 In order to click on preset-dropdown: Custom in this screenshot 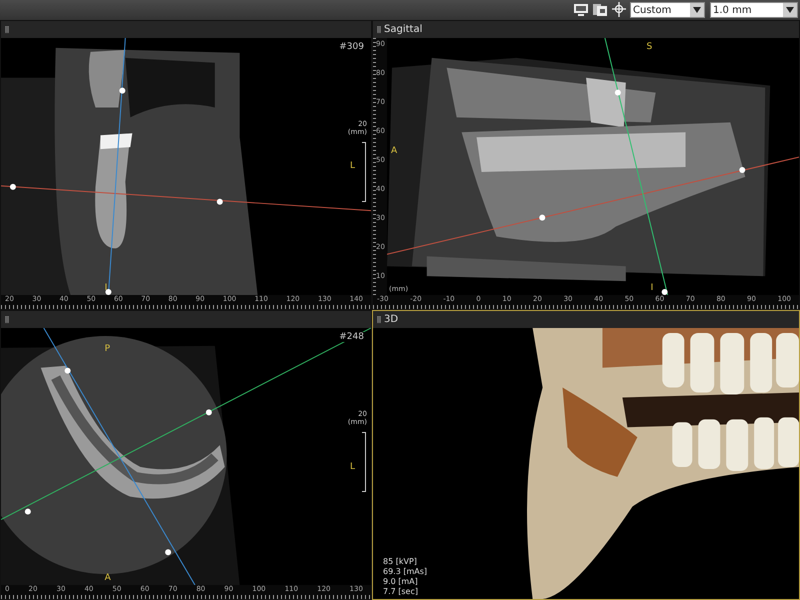, I will do `click(667, 10)`.